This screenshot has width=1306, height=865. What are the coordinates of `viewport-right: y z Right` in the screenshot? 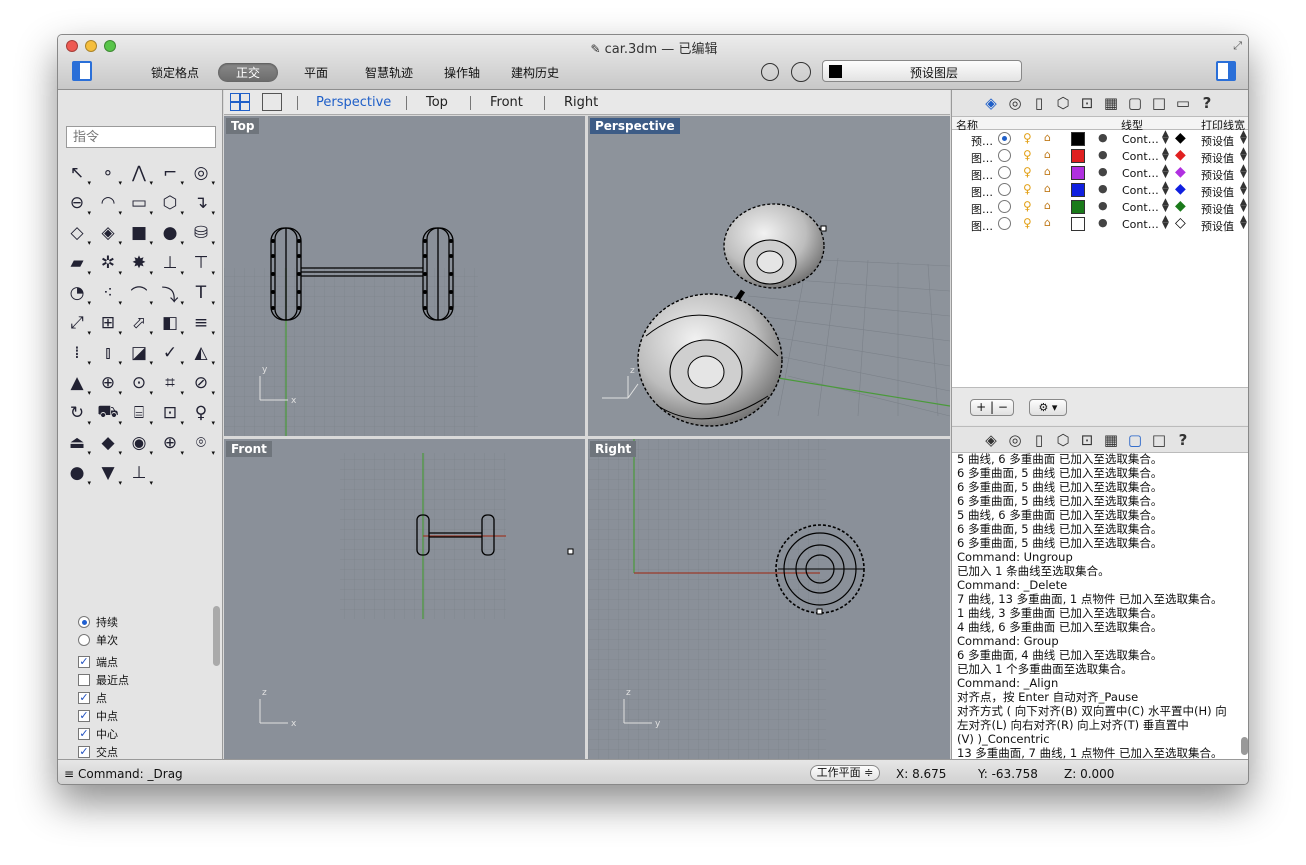 It's located at (769, 599).